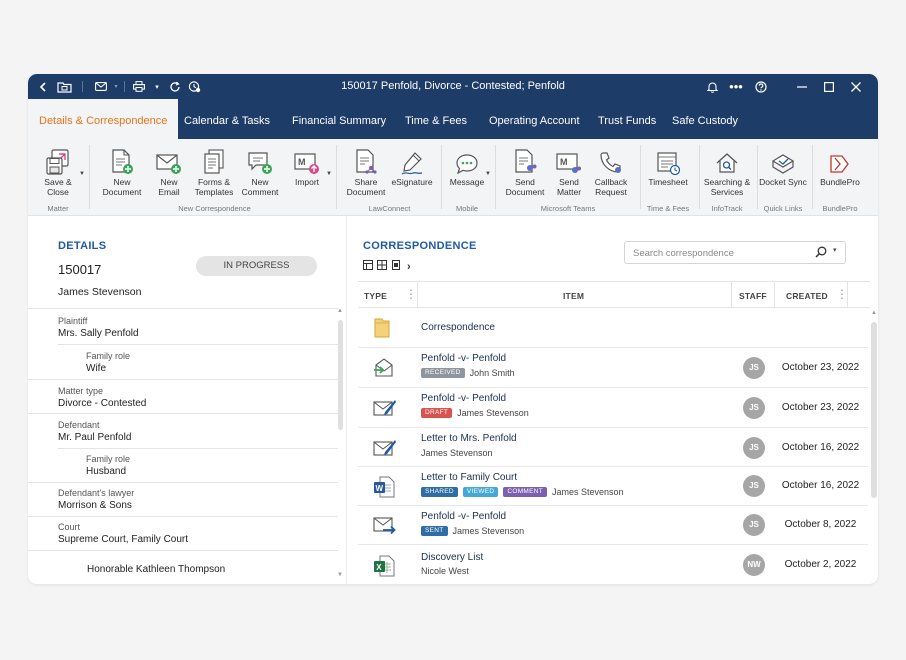  What do you see at coordinates (627, 119) in the screenshot?
I see `tab-trust-funds: Trust Funds` at bounding box center [627, 119].